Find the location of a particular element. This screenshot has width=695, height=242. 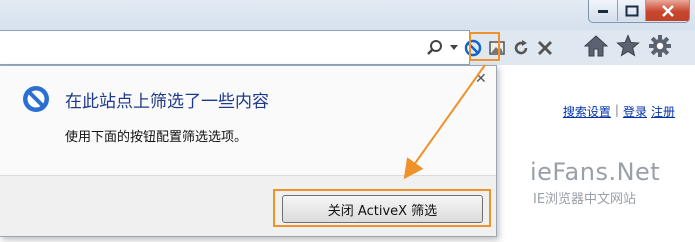

login-link: 登录 is located at coordinates (635, 111).